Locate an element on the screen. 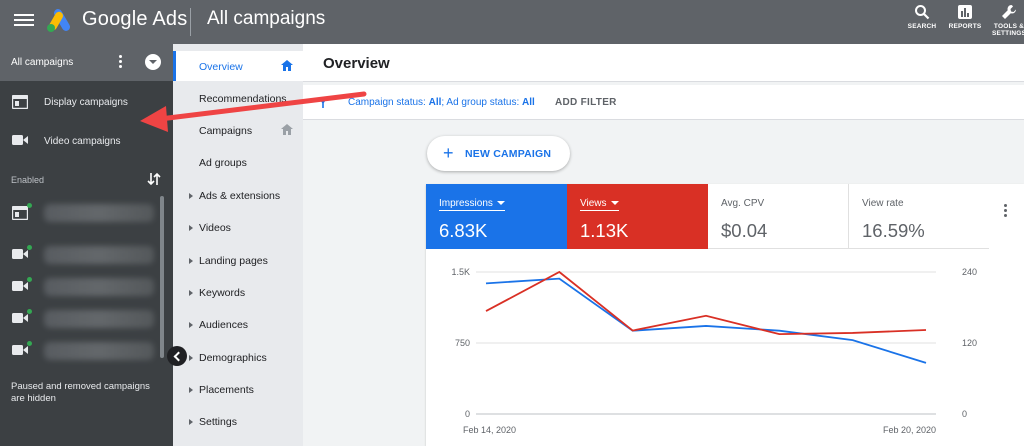 This screenshot has width=1024, height=446. nav-item-label: Landing pages is located at coordinates (233, 261).